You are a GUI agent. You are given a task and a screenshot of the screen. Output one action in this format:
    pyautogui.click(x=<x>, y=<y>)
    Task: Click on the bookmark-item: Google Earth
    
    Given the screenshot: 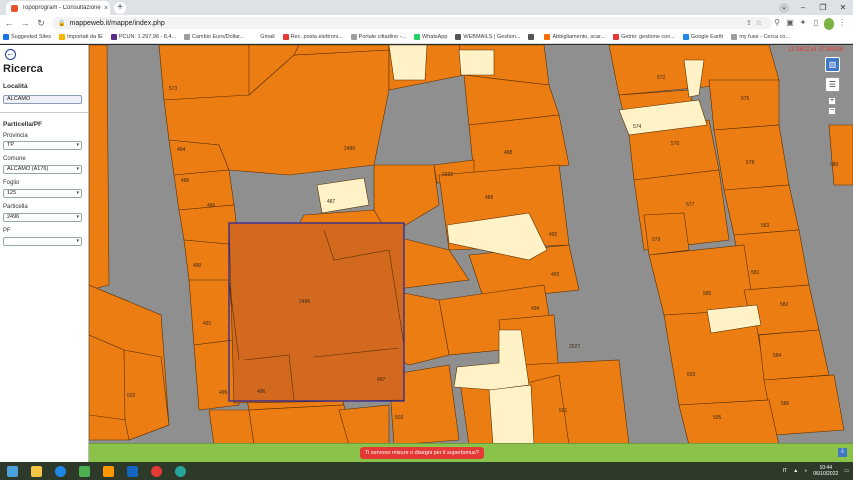 What is the action you would take?
    pyautogui.click(x=702, y=37)
    